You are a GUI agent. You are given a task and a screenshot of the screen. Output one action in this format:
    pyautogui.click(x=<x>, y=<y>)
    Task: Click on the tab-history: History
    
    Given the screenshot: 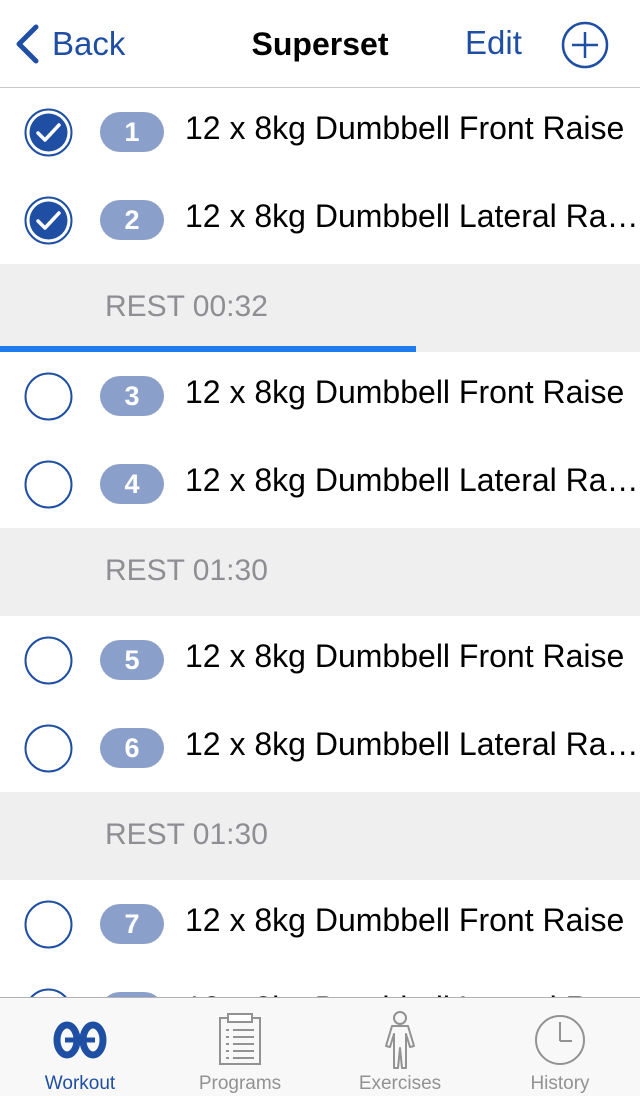 What is the action you would take?
    pyautogui.click(x=560, y=1047)
    